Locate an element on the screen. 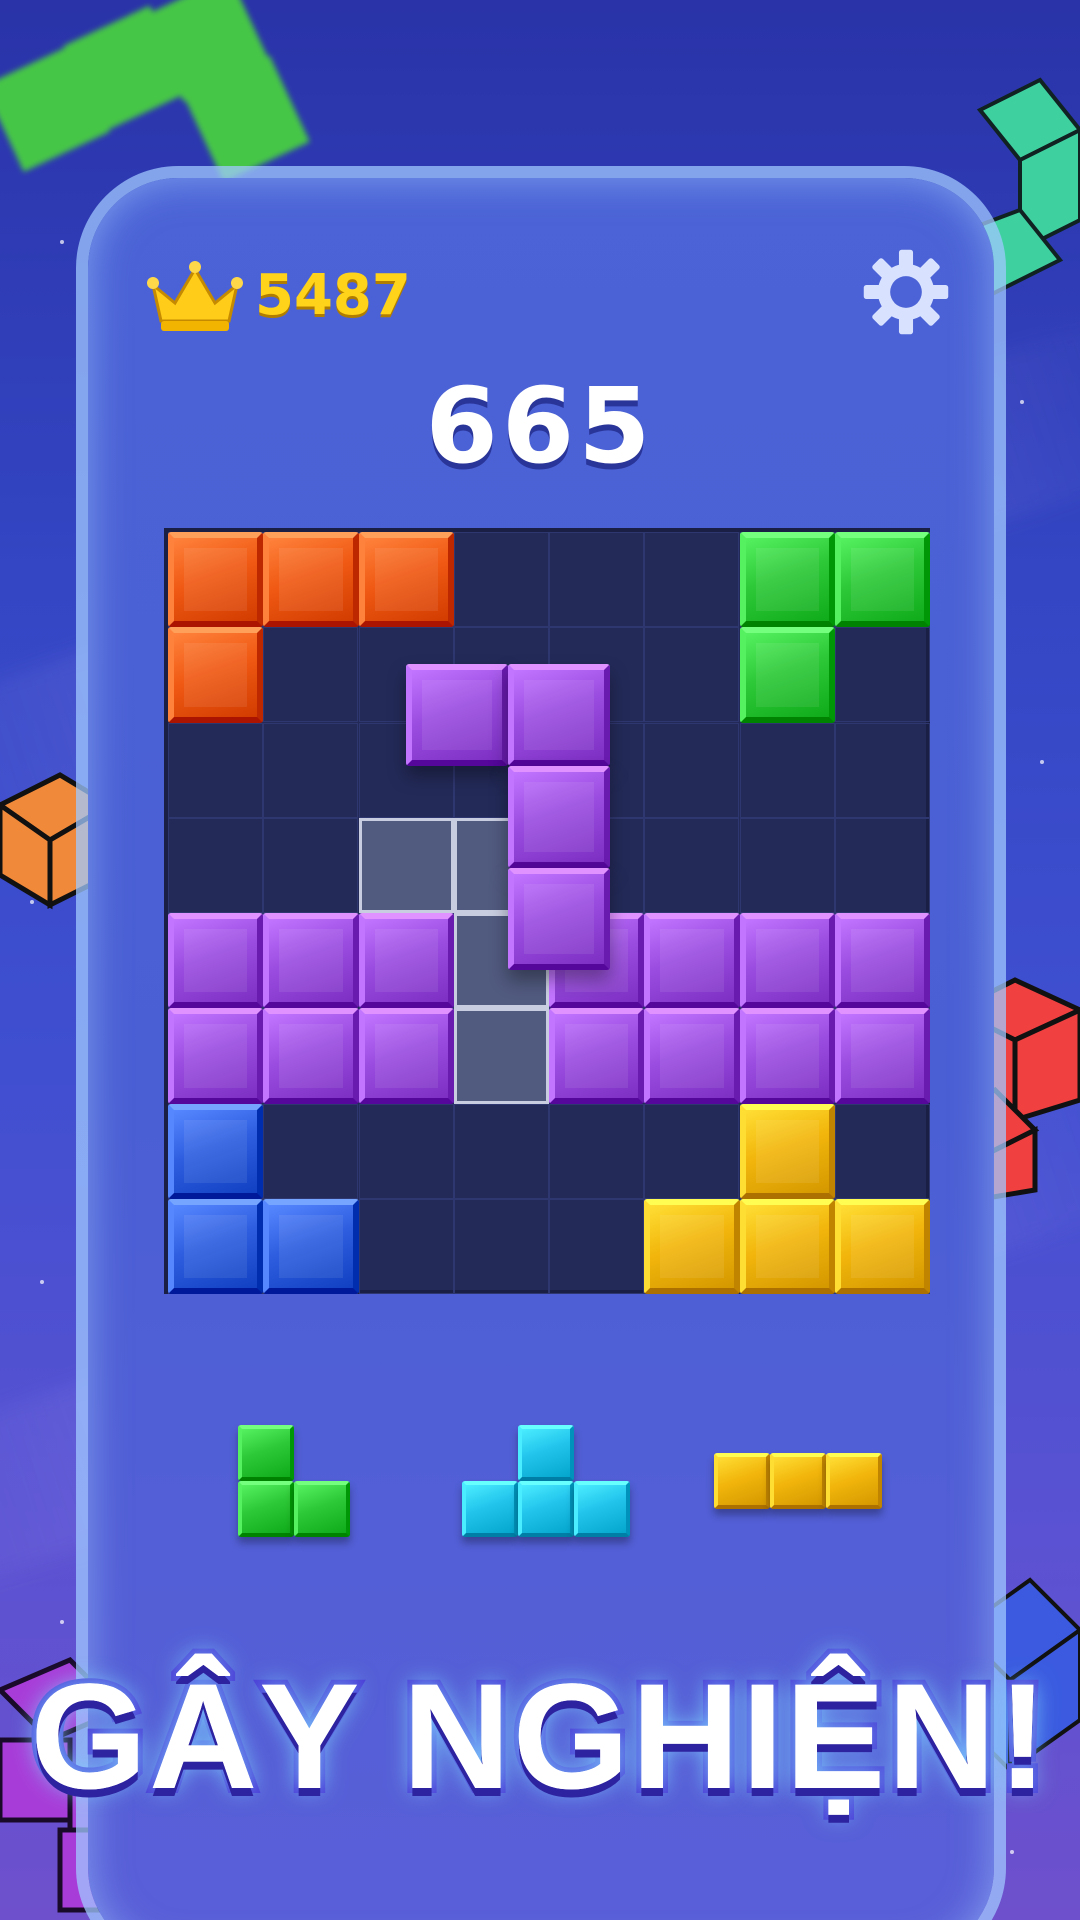 The image size is (1080, 1920). crown-icon is located at coordinates (195, 296).